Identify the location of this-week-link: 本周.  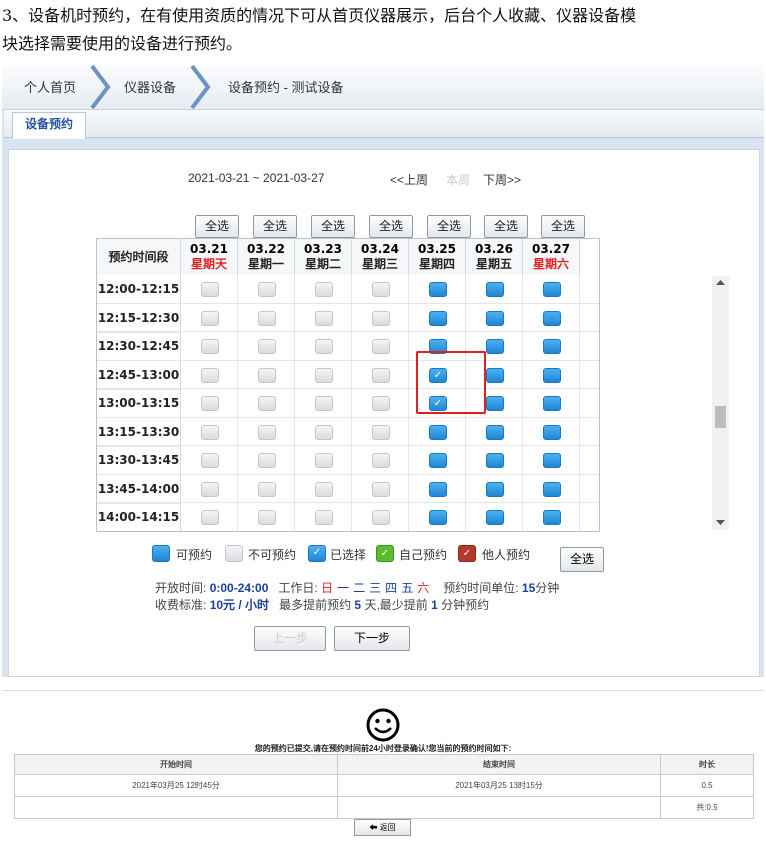
(458, 180).